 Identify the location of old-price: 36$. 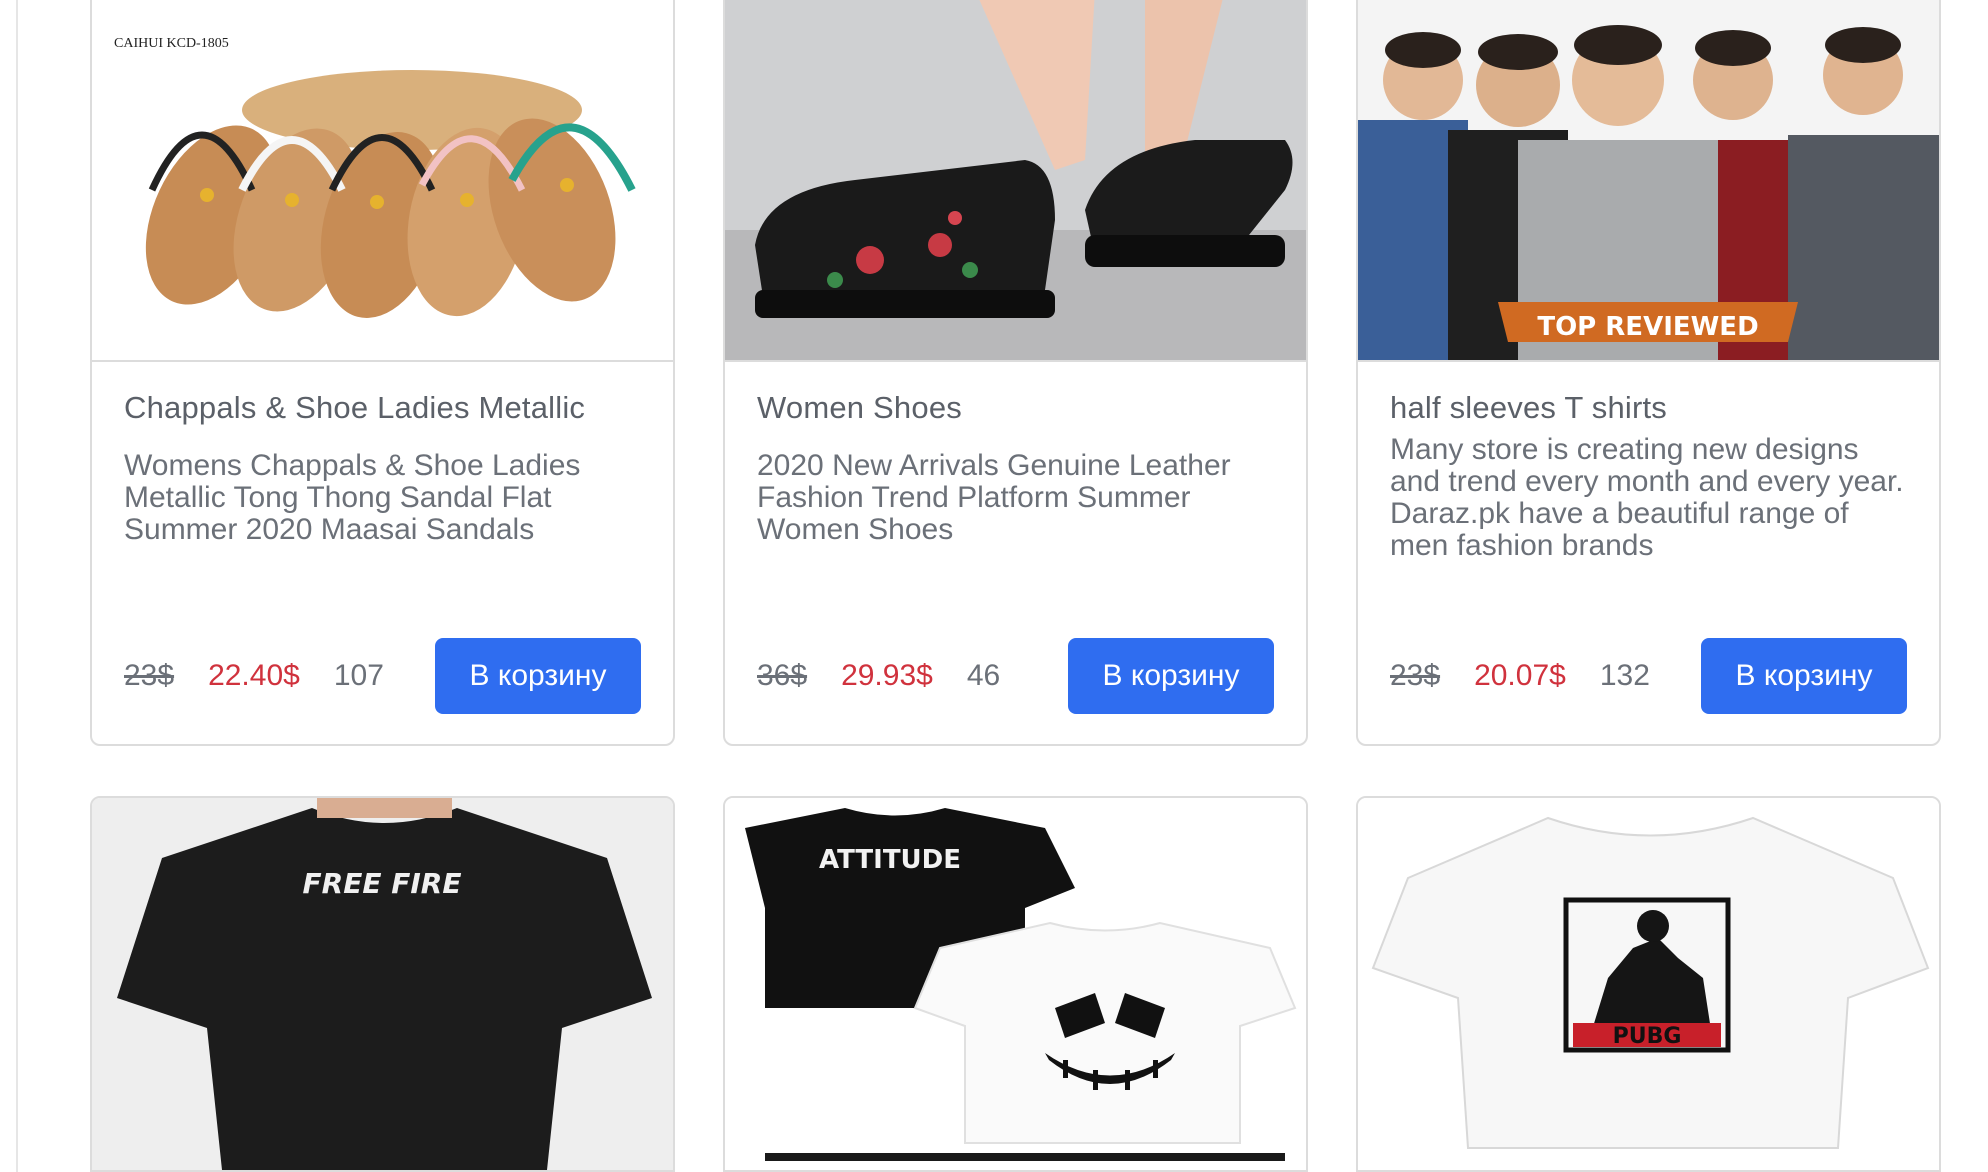
(782, 675).